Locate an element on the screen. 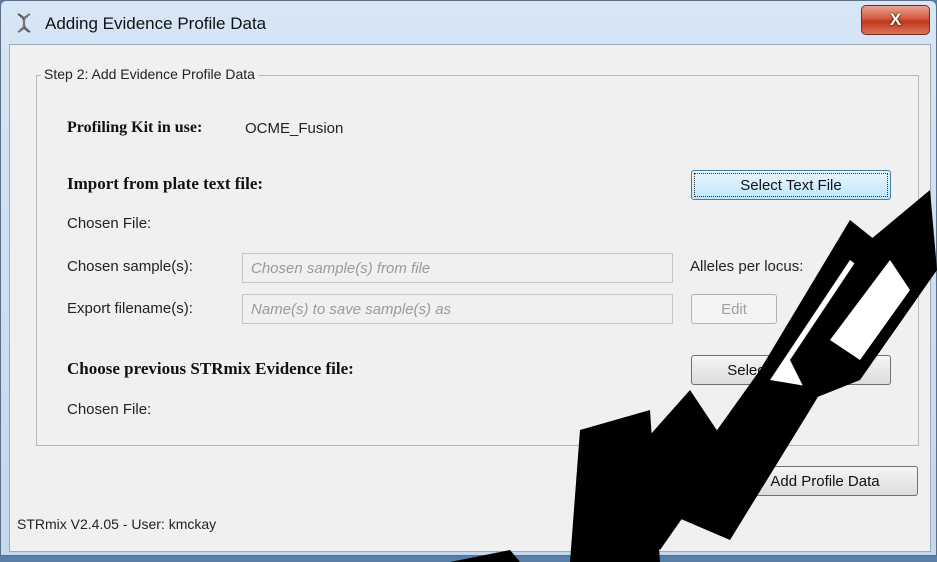  step-legend: Step 2: Add Evidence Profile Data is located at coordinates (149, 74).